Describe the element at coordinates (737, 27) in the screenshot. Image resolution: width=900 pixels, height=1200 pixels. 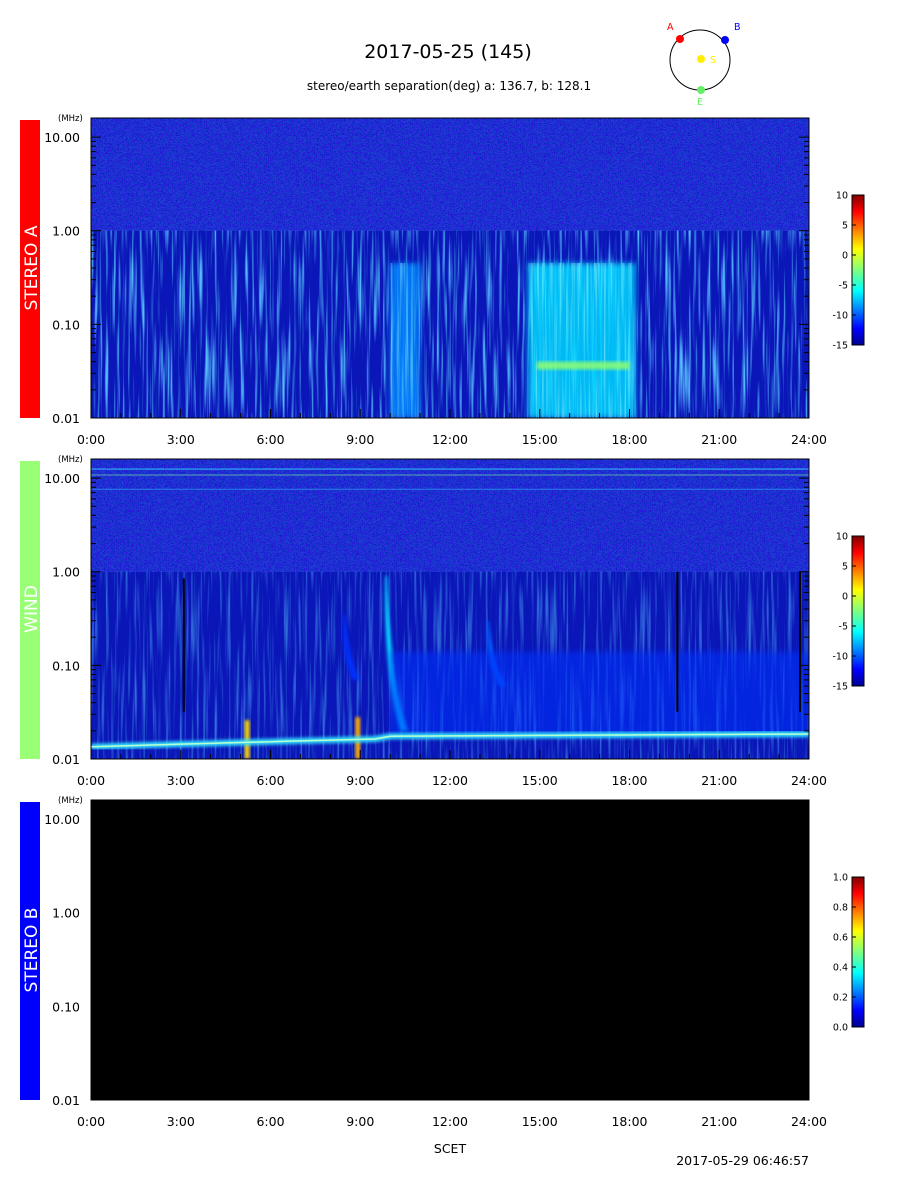
I see `stereo-b-label: B` at that location.